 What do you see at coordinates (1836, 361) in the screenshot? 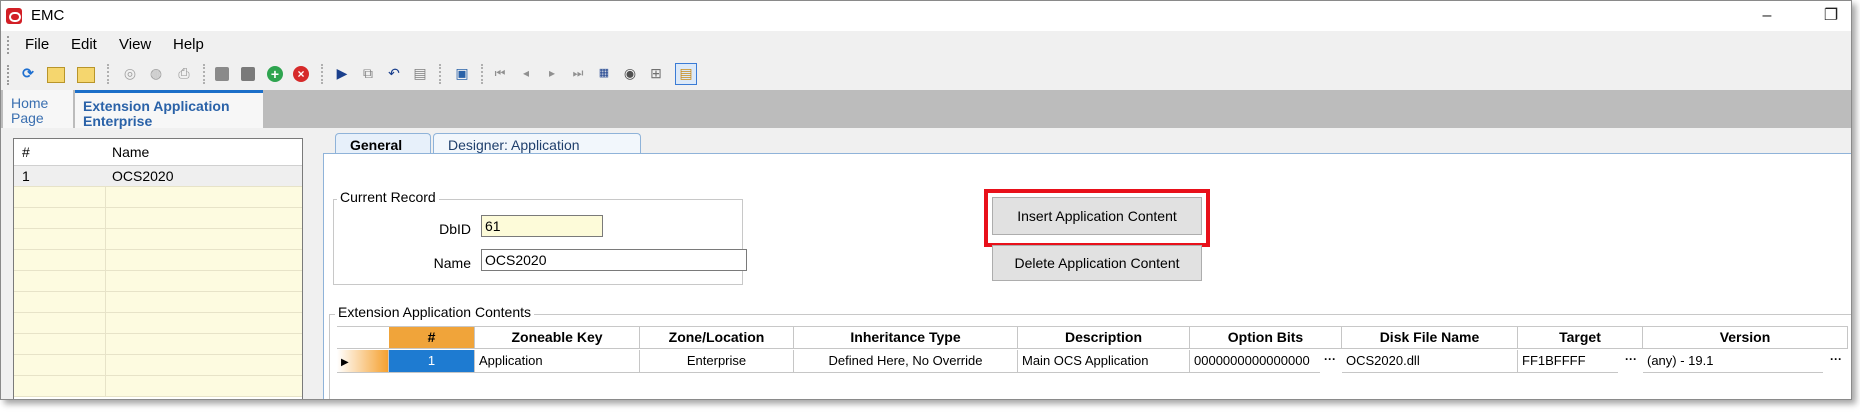
I see `version-ellipsis-icon: ···` at bounding box center [1836, 361].